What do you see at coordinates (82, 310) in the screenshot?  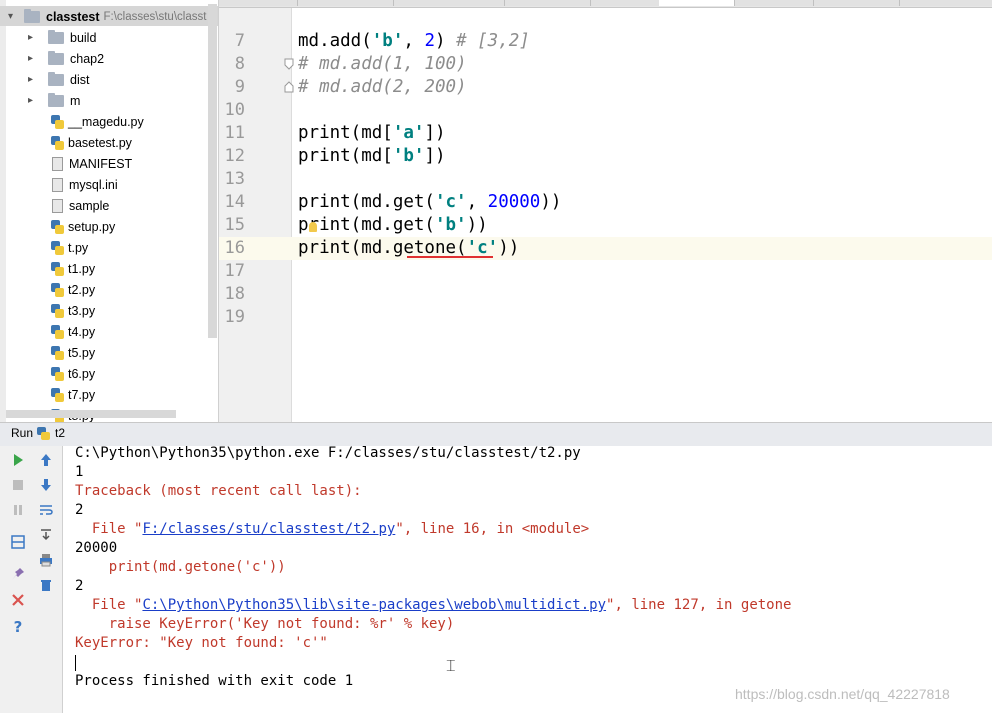 I see `file-label: t3.py` at bounding box center [82, 310].